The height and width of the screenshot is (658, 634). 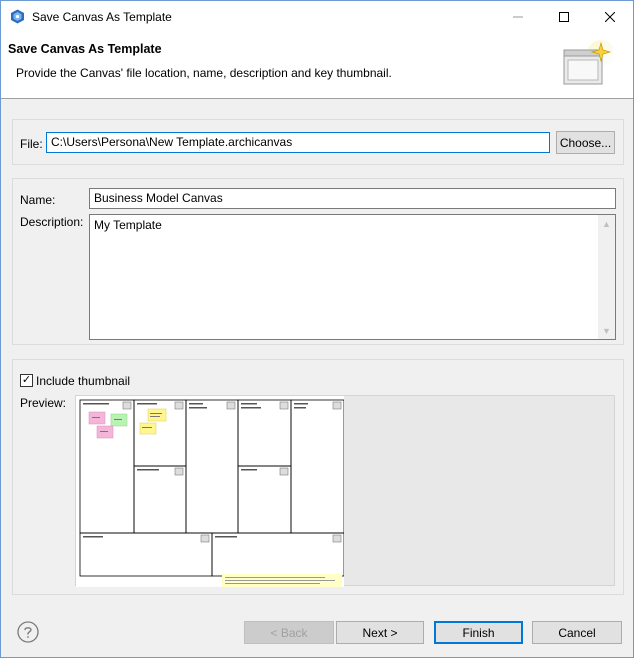 What do you see at coordinates (17, 16) in the screenshot?
I see `archi-app-icon` at bounding box center [17, 16].